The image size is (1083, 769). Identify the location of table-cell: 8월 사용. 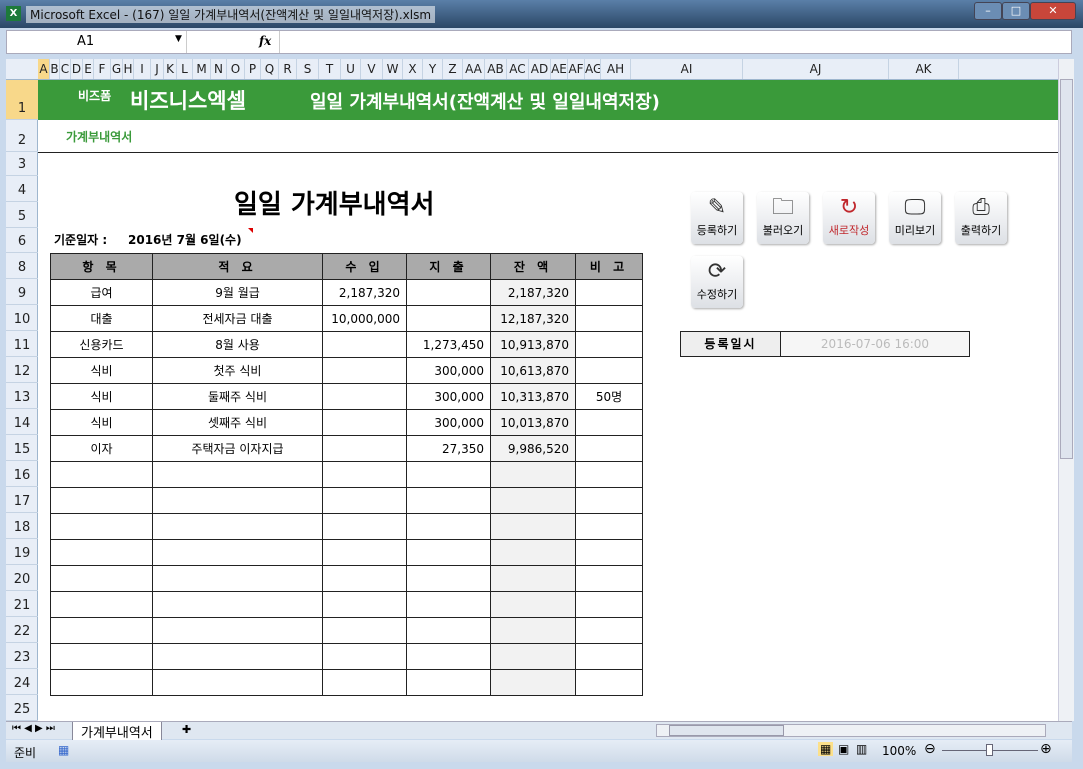
(237, 344).